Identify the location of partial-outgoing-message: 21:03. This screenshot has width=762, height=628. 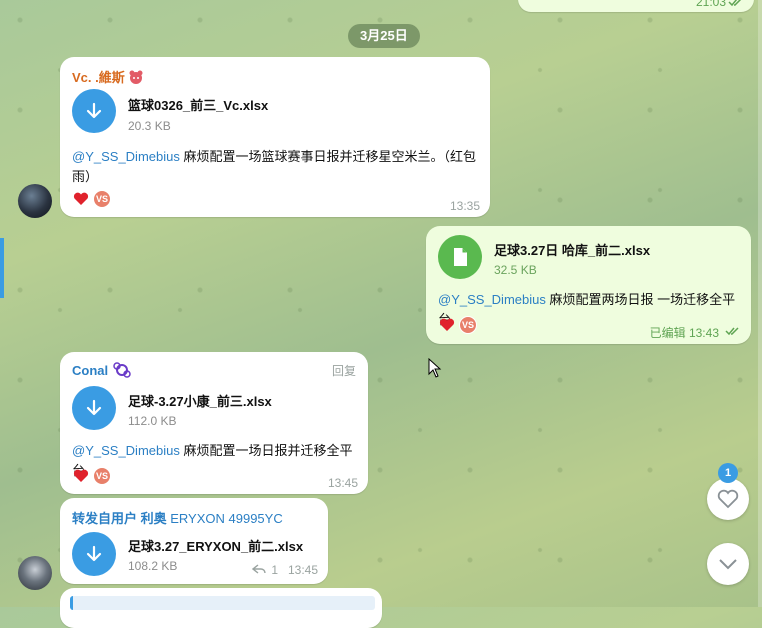
(636, 6).